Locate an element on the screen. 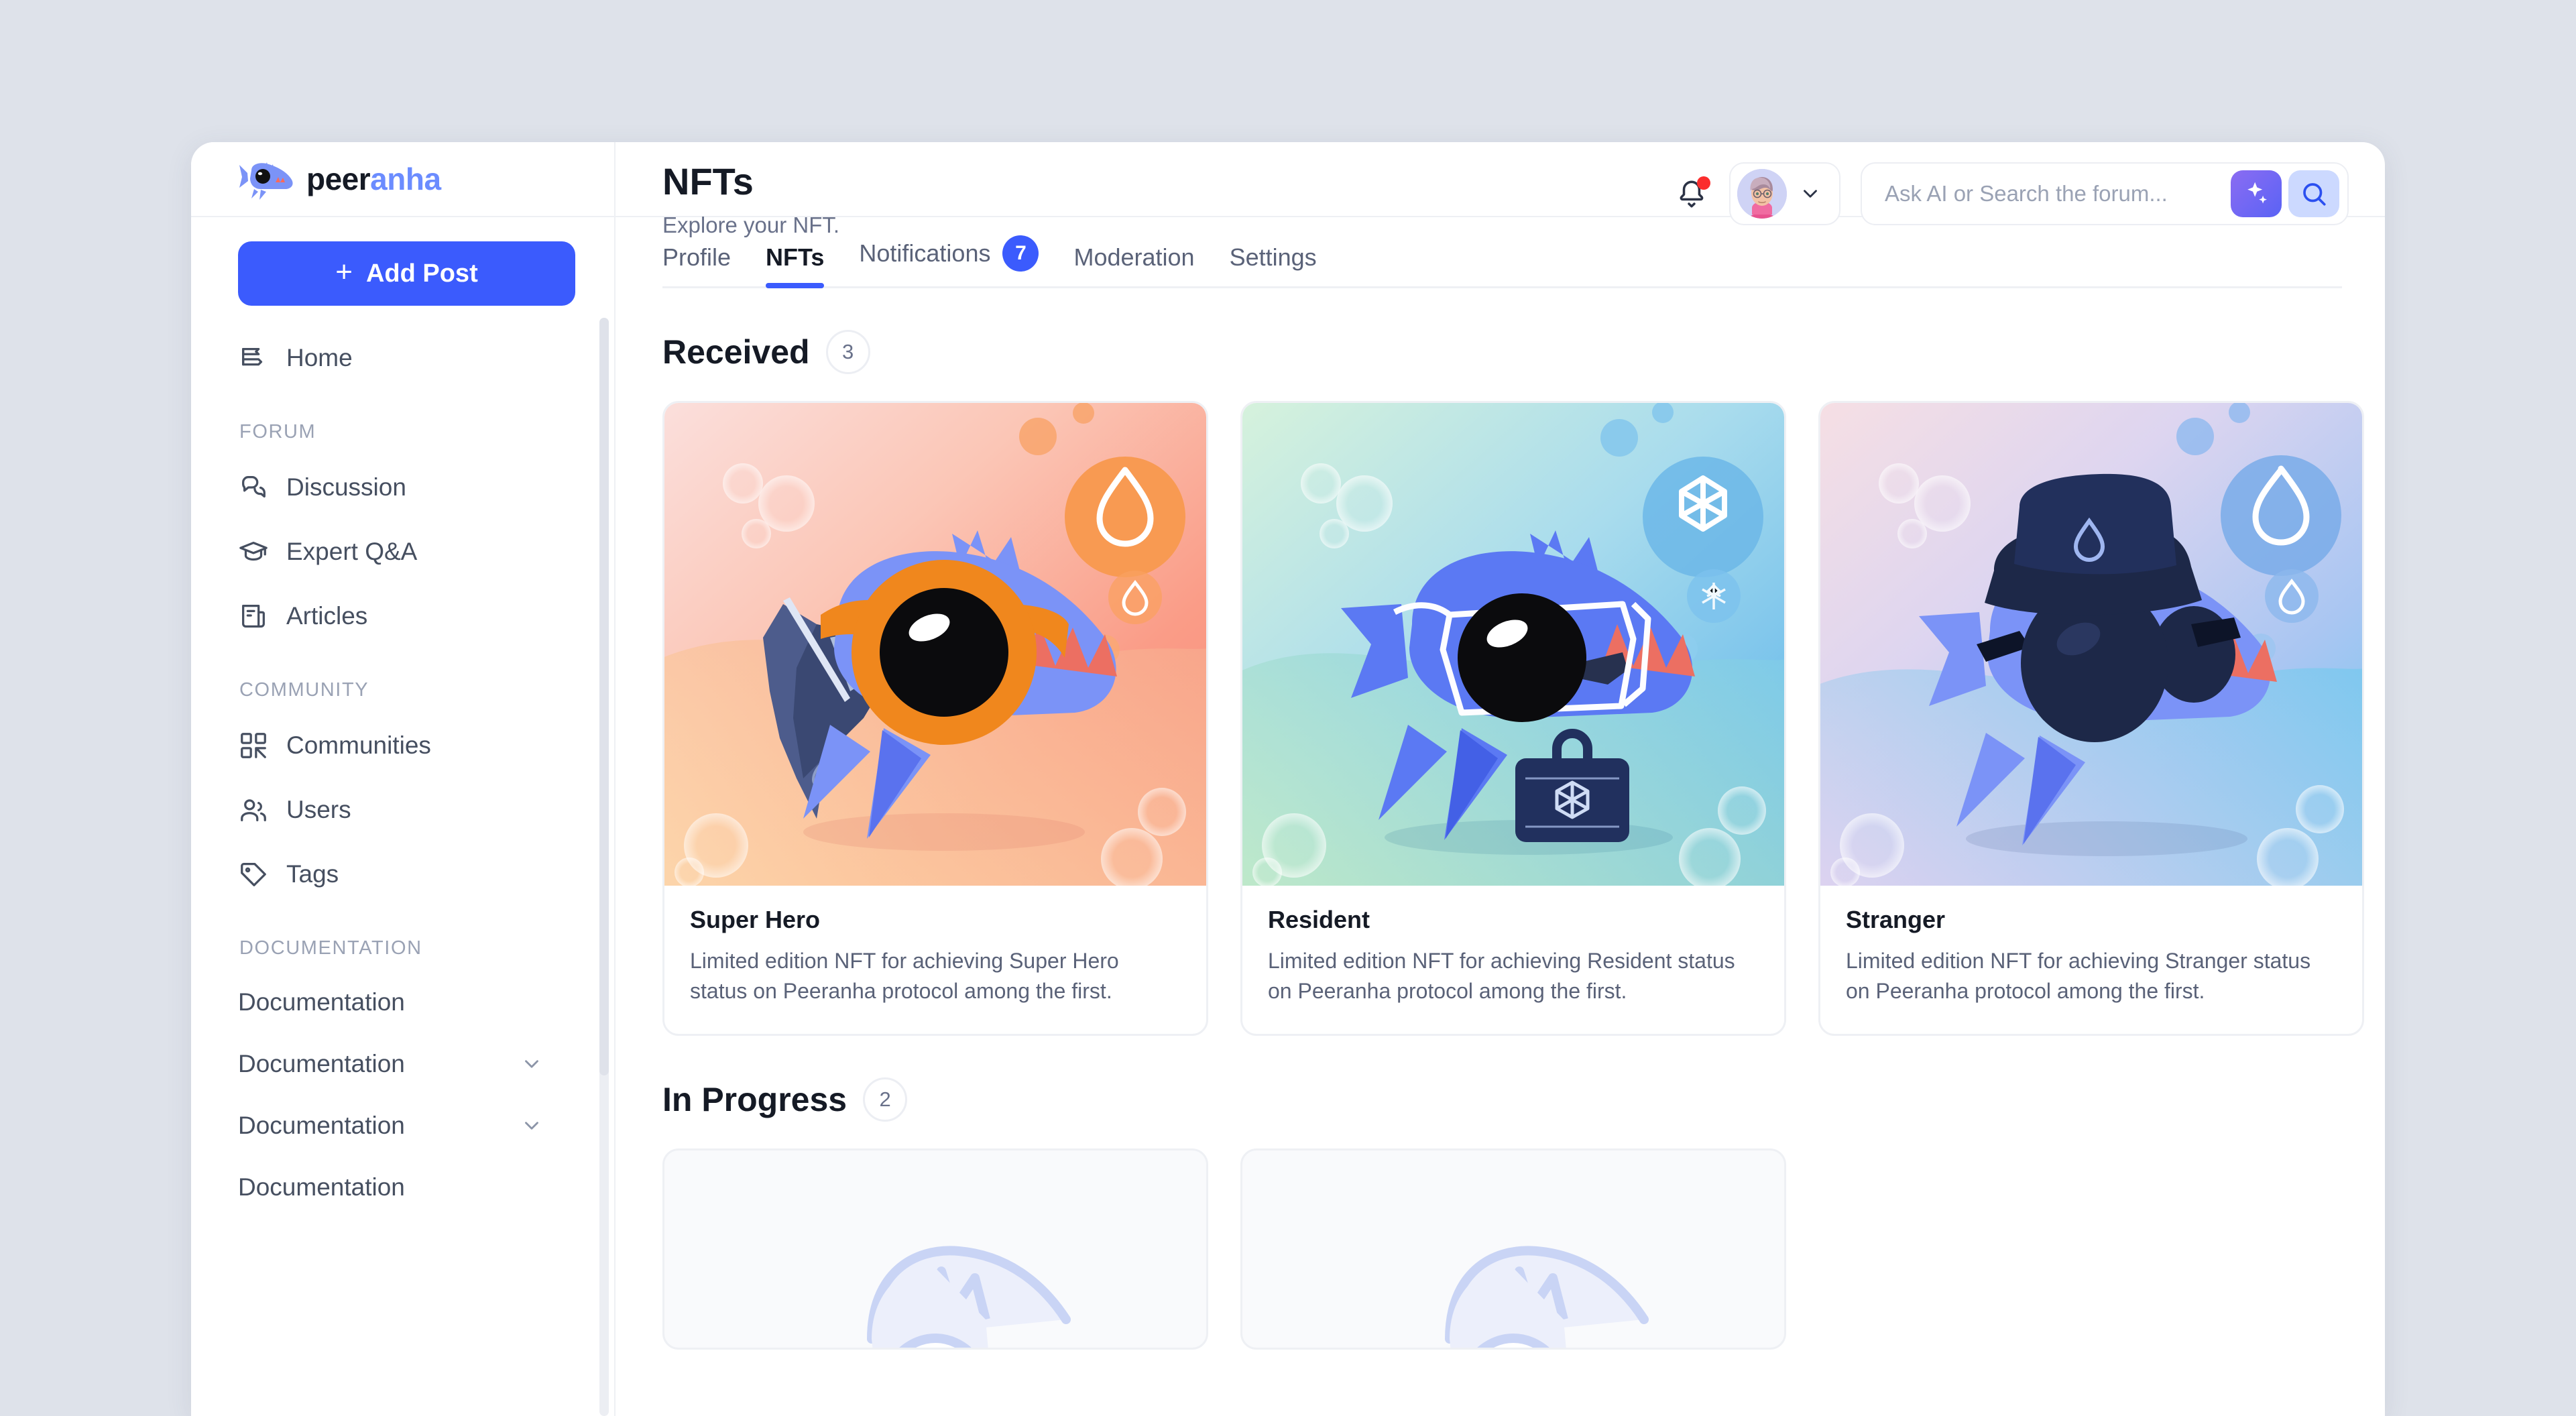 This screenshot has height=1416, width=2576. tab-nfts: NFTs is located at coordinates (795, 265).